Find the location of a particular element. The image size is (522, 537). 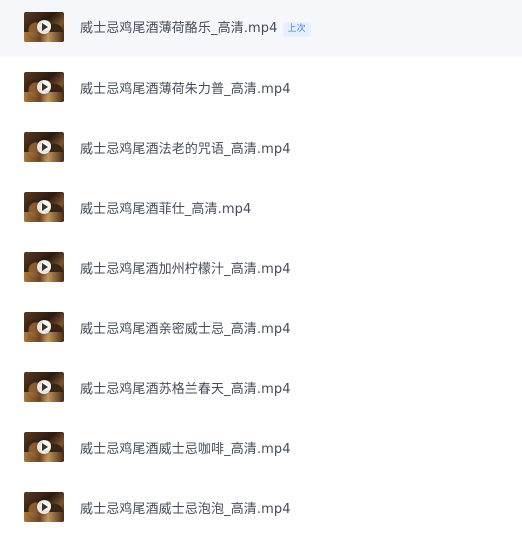

file-row: 威士忌鸡尾酒威士忌泡泡_高清.mp4 is located at coordinates (261, 507).